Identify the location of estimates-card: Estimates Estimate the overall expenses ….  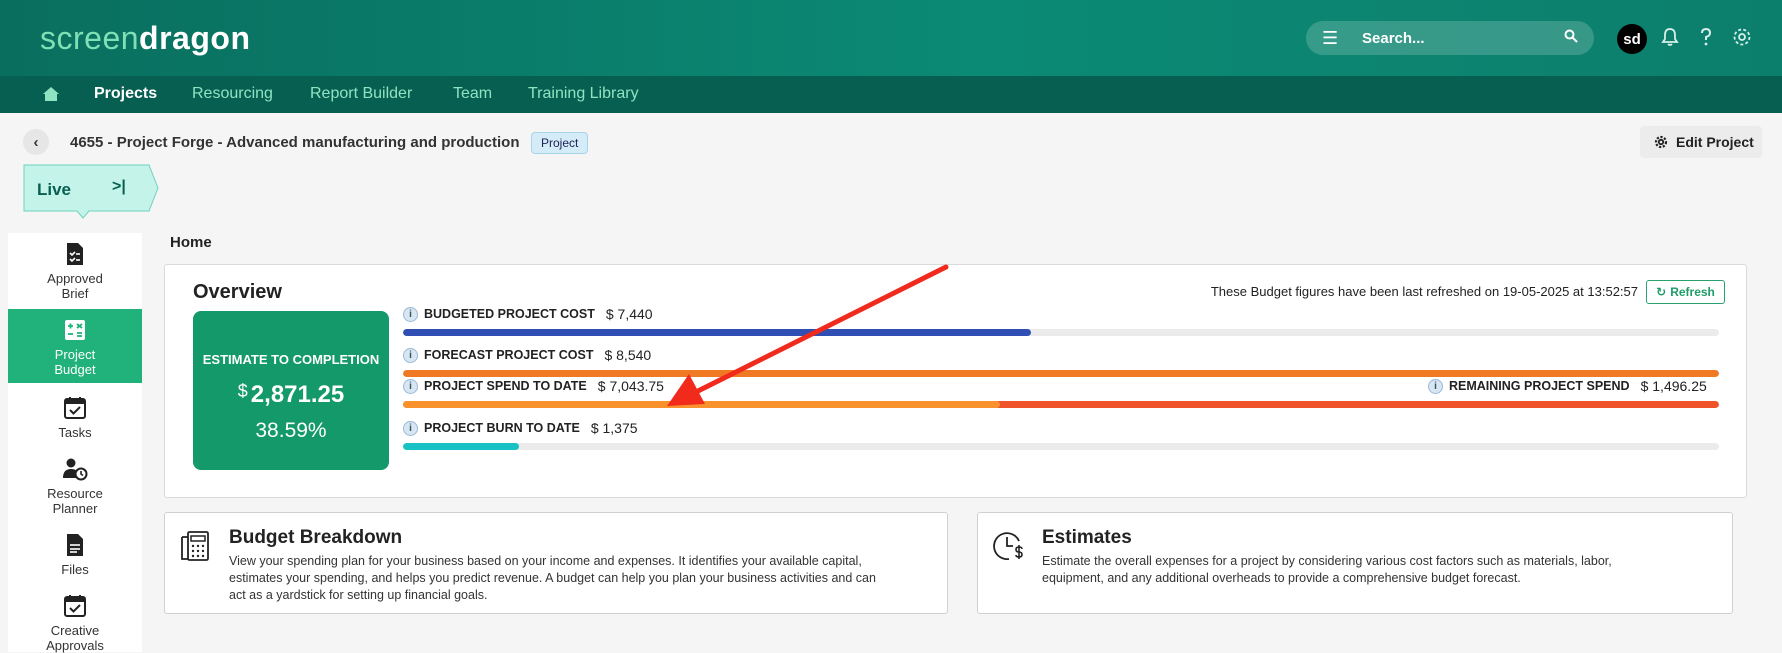
(1355, 563).